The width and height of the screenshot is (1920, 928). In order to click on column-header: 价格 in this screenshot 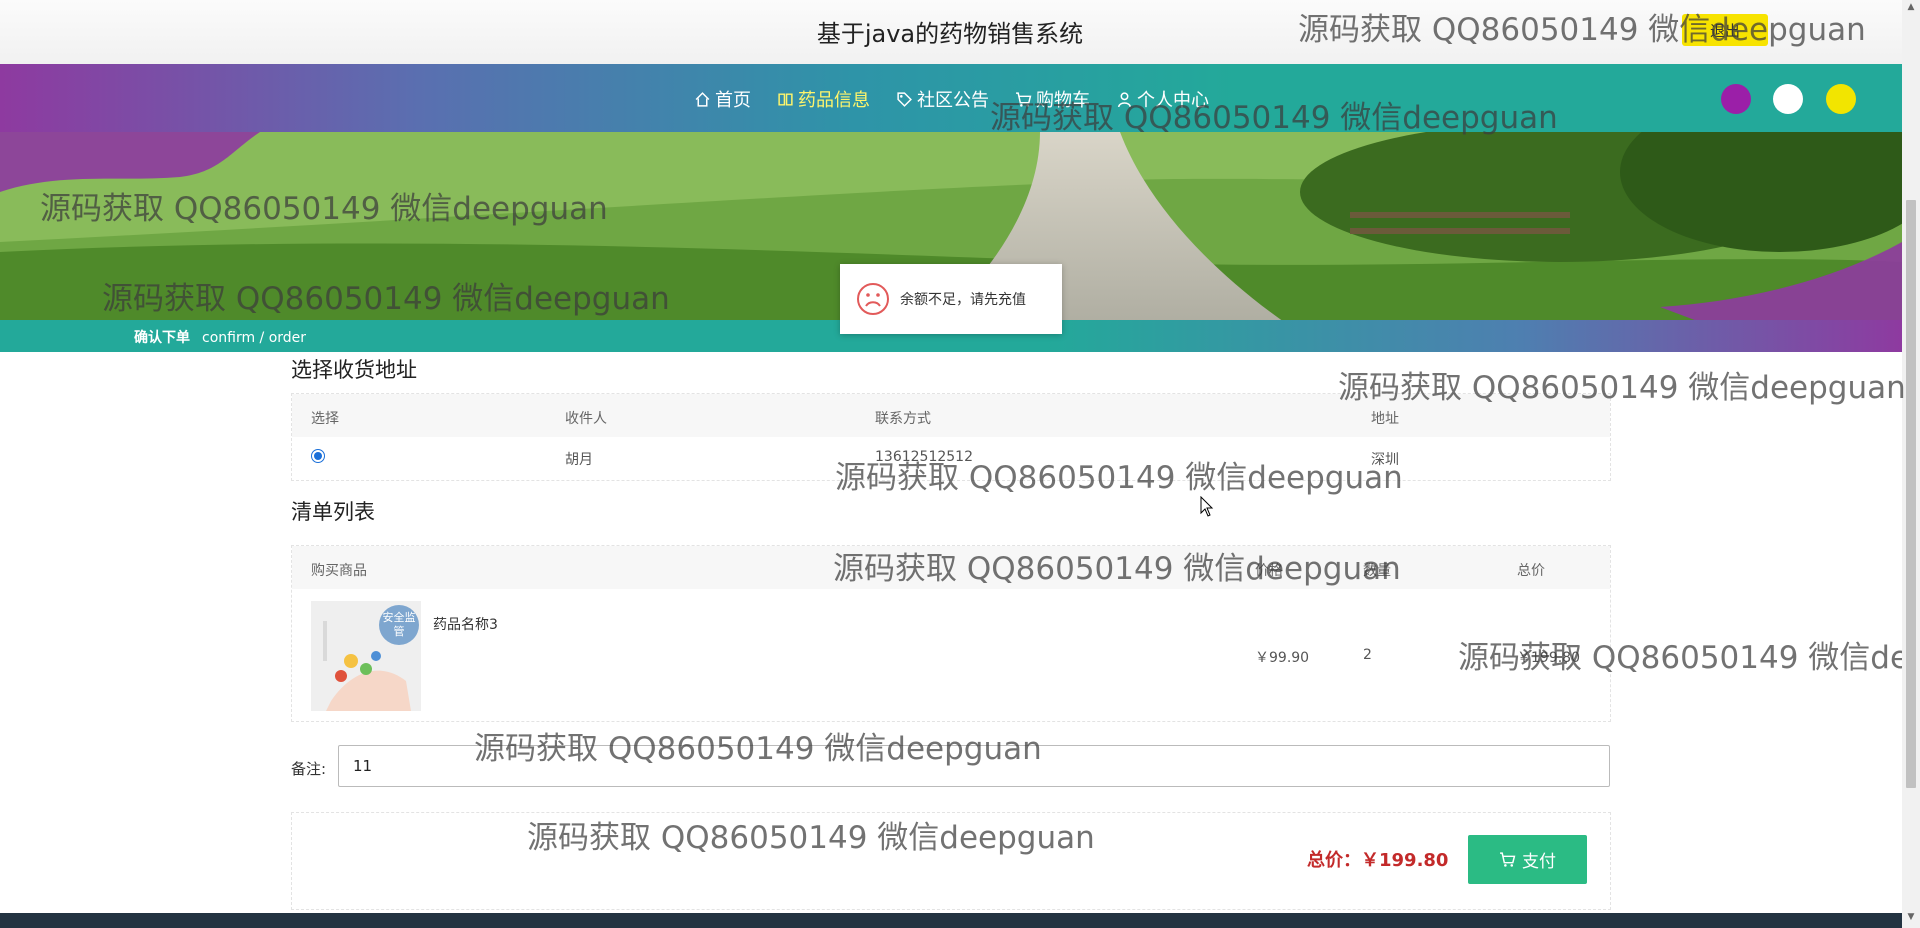, I will do `click(1269, 571)`.